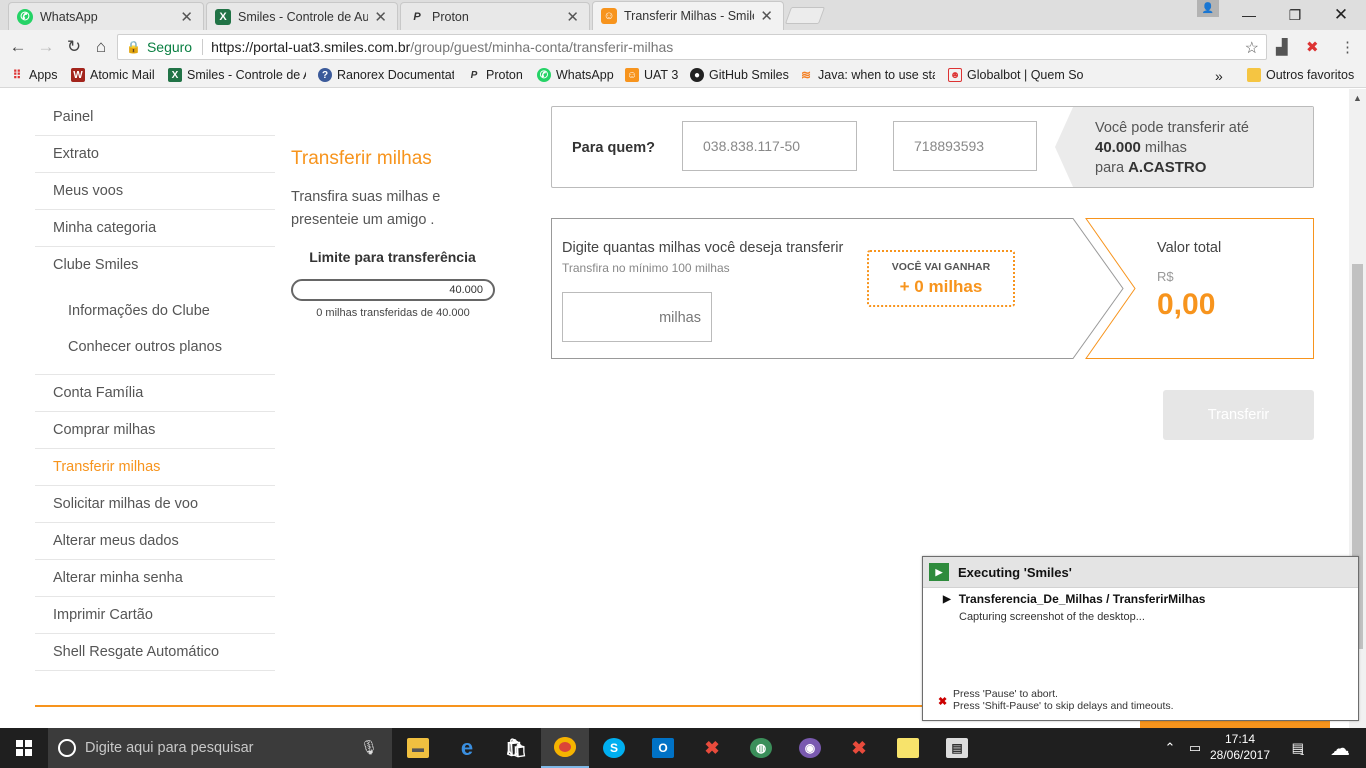 The width and height of the screenshot is (1366, 768). I want to click on lock-icon: 🔒, so click(133, 47).